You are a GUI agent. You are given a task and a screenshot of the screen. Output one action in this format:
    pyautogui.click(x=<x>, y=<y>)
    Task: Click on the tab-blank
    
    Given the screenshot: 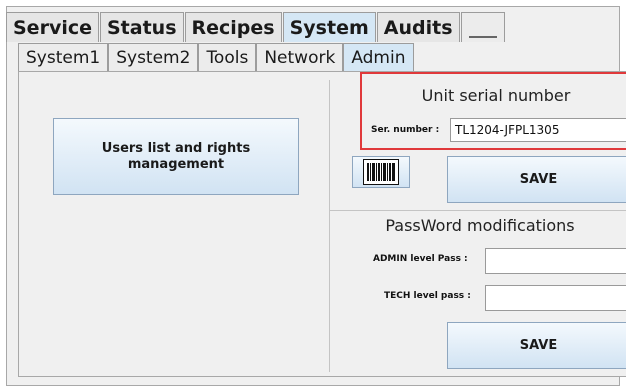 What is the action you would take?
    pyautogui.click(x=482, y=27)
    